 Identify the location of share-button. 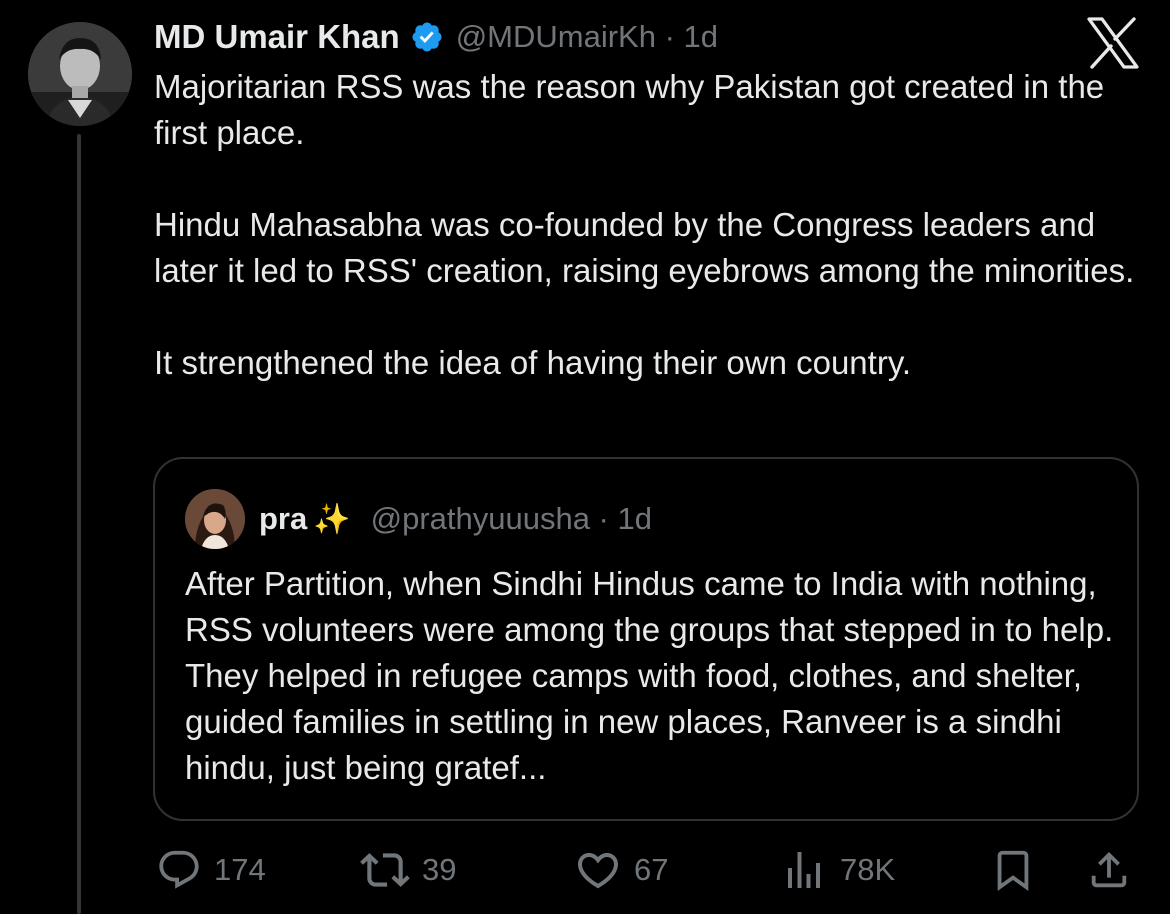
(1109, 870).